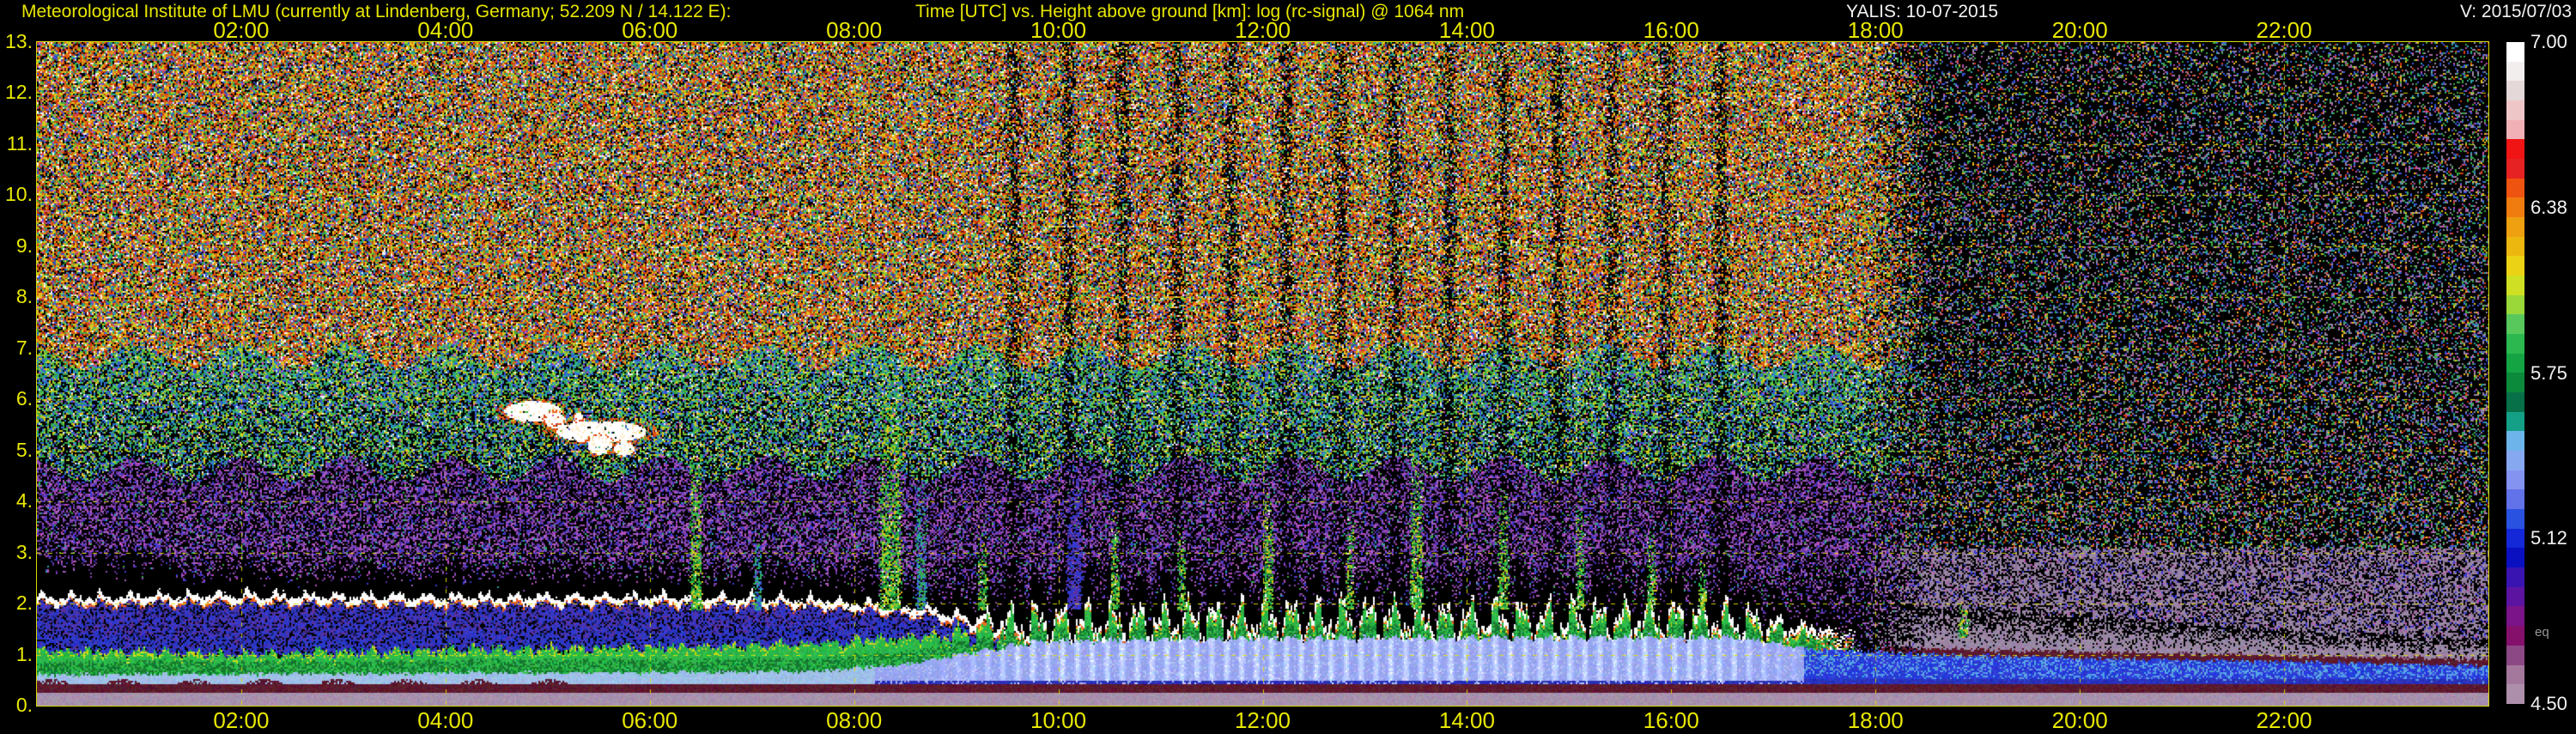 This screenshot has width=2576, height=734. Describe the element at coordinates (2548, 538) in the screenshot. I see `colorbar-tick-label: 5.12` at that location.